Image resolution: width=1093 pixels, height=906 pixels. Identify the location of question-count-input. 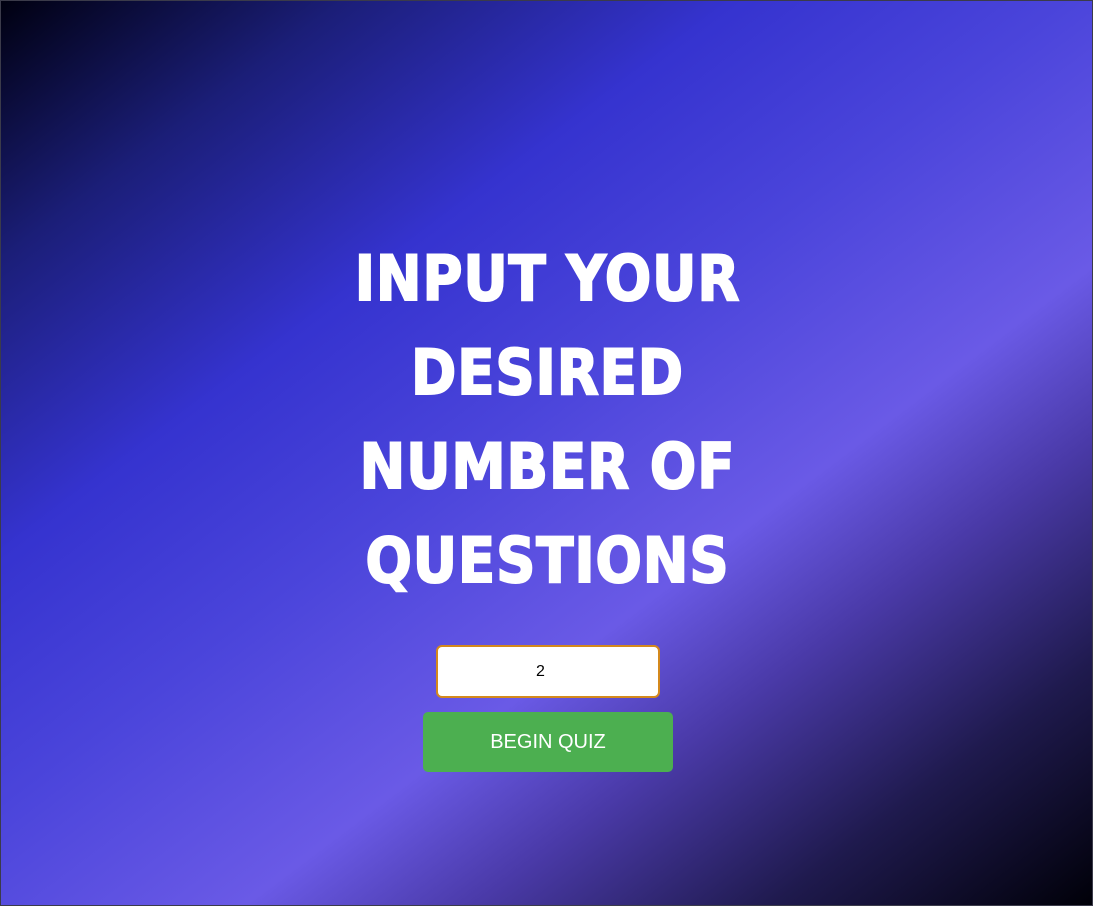
(548, 671).